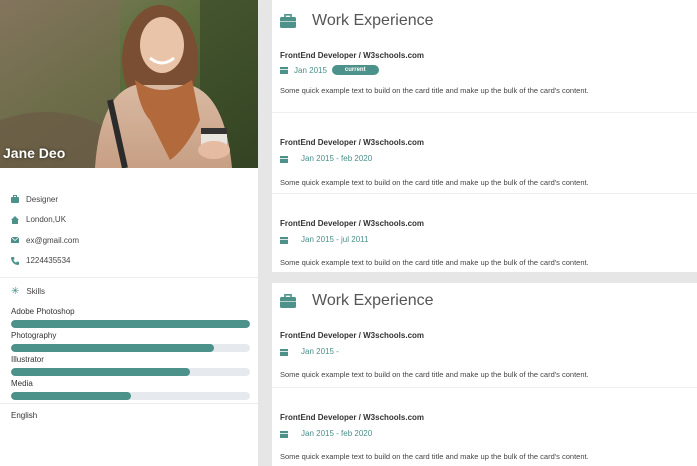 Image resolution: width=697 pixels, height=466 pixels. I want to click on skill-label: Media, so click(22, 383).